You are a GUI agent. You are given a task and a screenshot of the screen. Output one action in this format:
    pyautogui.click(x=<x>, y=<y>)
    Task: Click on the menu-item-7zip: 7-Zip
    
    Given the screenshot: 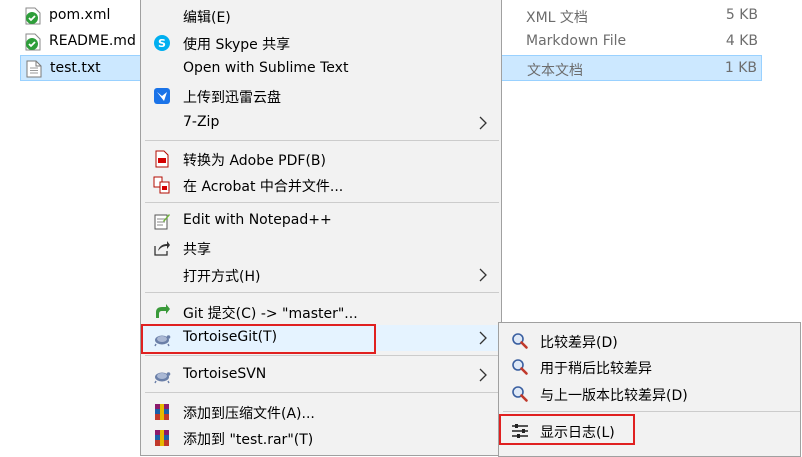 What is the action you would take?
    pyautogui.click(x=321, y=123)
    